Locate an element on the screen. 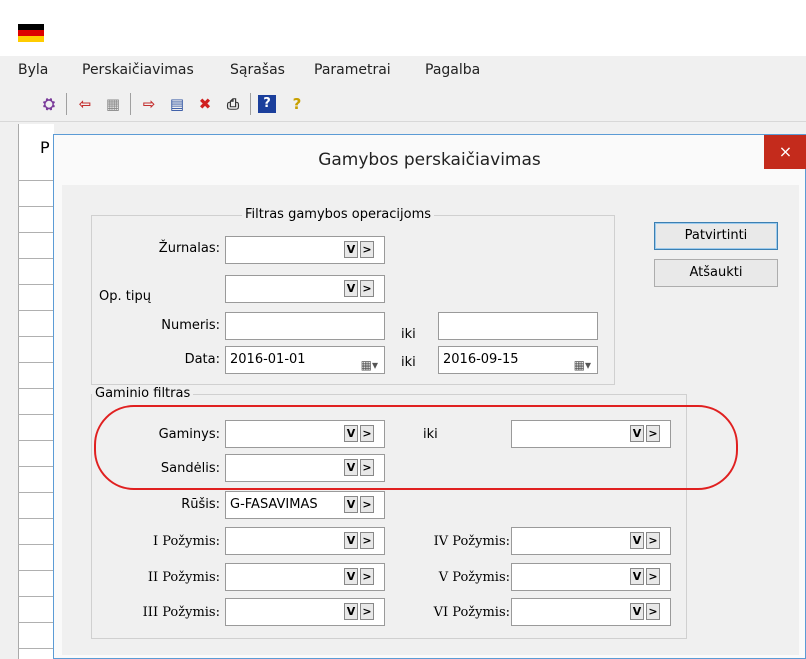 The image size is (806, 659). product-filter-legend: Gaminio filtras is located at coordinates (143, 393).